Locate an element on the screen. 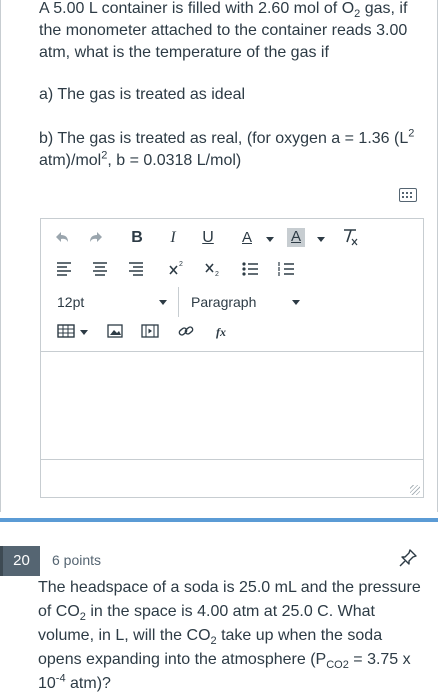 The image size is (438, 700). media-icon is located at coordinates (150, 331).